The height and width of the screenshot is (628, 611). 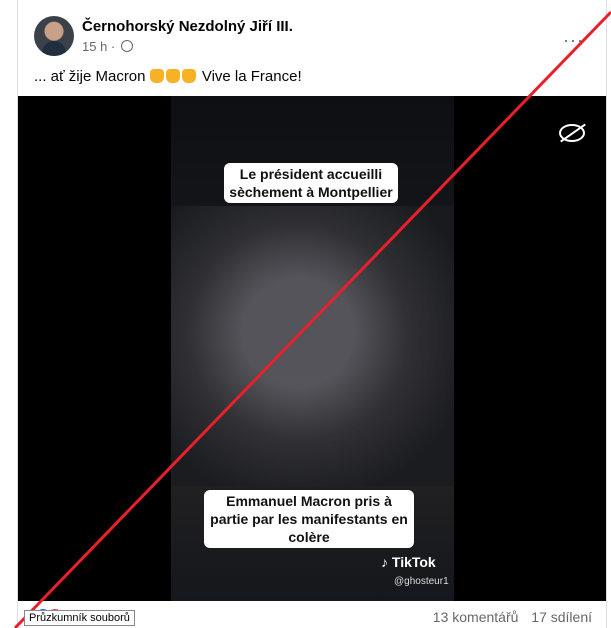 I want to click on eye-slash-icon, so click(x=572, y=133).